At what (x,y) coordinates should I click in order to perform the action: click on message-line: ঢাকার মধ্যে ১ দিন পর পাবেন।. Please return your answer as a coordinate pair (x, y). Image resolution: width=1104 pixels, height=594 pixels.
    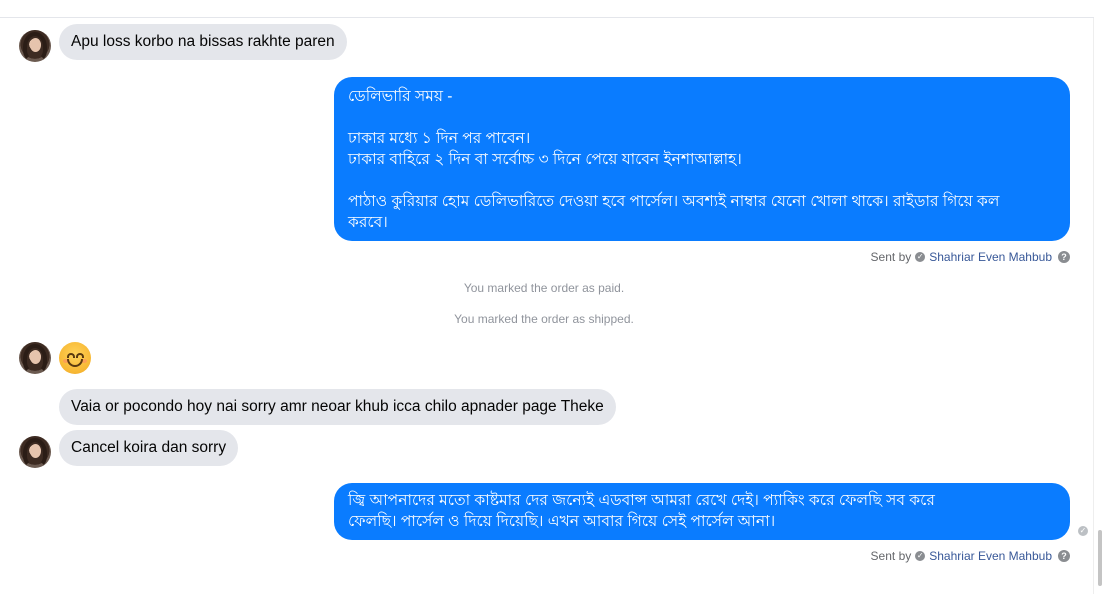
    Looking at the image, I should click on (439, 138).